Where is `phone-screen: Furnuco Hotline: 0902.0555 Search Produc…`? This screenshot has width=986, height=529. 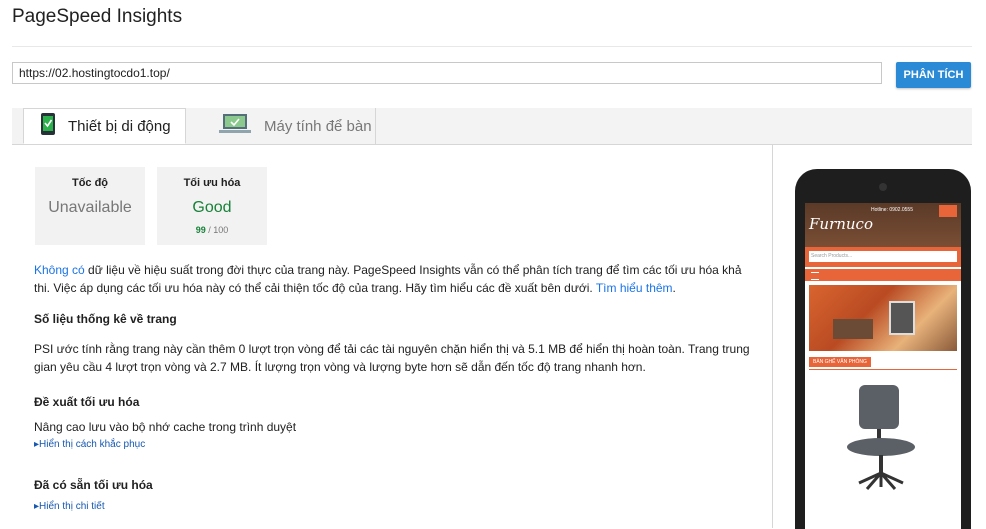 phone-screen: Furnuco Hotline: 0902.0555 Search Produc… is located at coordinates (883, 366).